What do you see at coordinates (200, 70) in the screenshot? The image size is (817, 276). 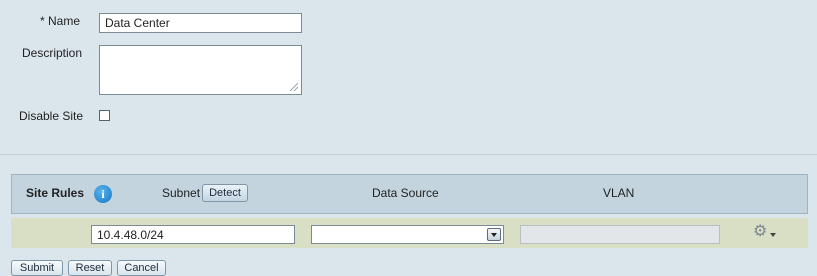 I see `description-textarea` at bounding box center [200, 70].